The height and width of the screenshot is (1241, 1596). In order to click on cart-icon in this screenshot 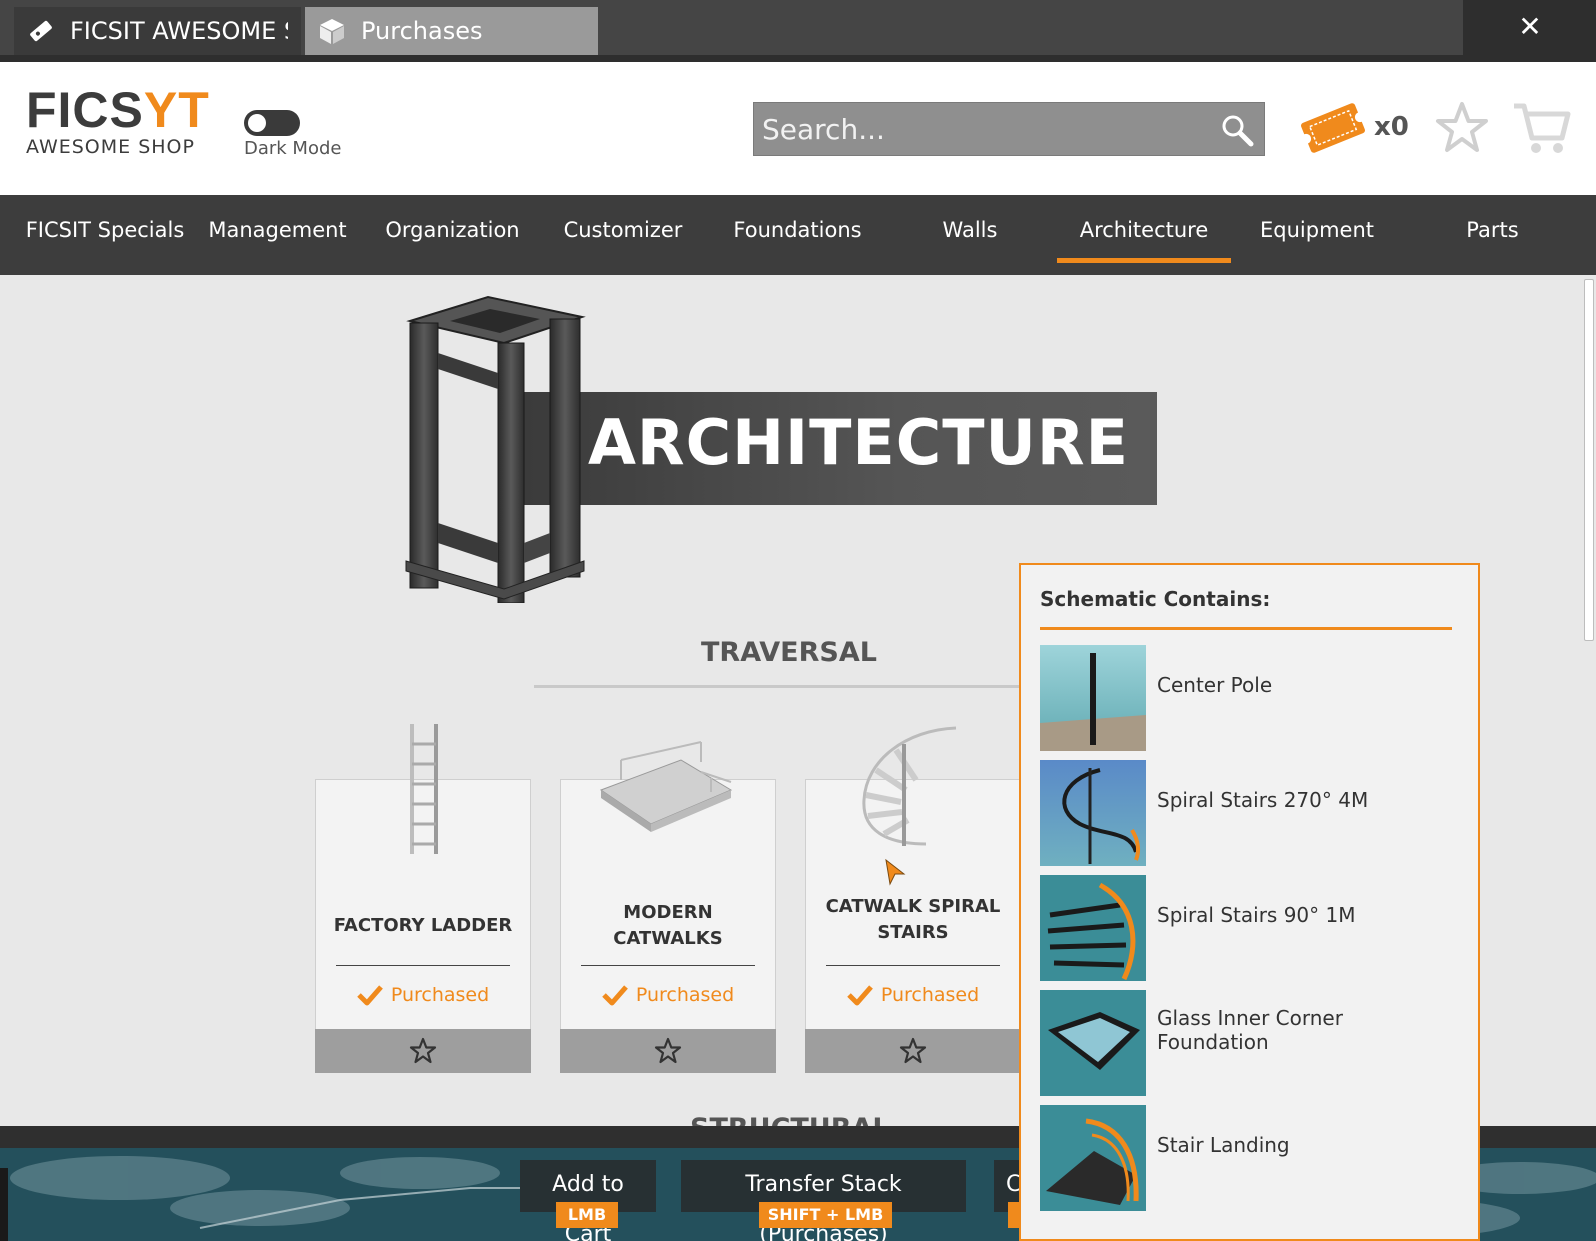, I will do `click(1542, 128)`.